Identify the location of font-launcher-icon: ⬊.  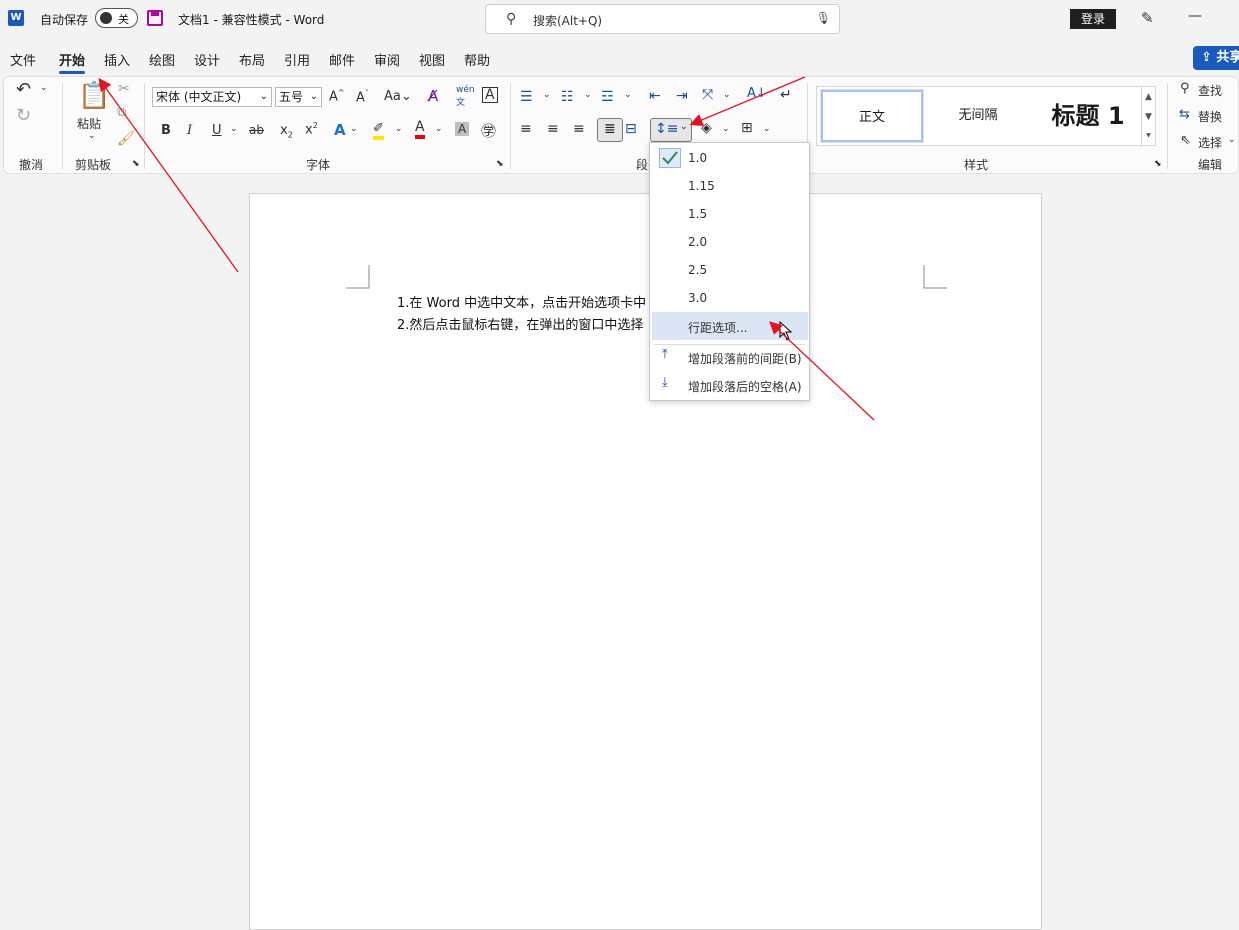
(500, 164).